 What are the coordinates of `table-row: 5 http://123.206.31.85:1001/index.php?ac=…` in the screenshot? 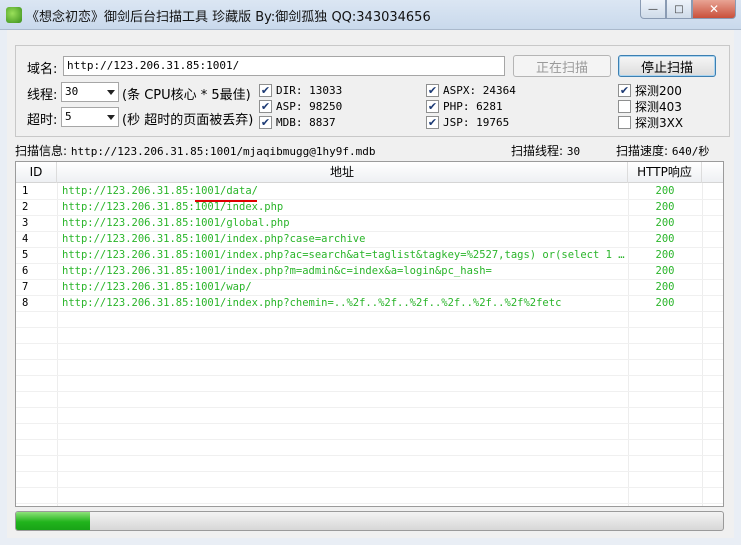 It's located at (369, 256).